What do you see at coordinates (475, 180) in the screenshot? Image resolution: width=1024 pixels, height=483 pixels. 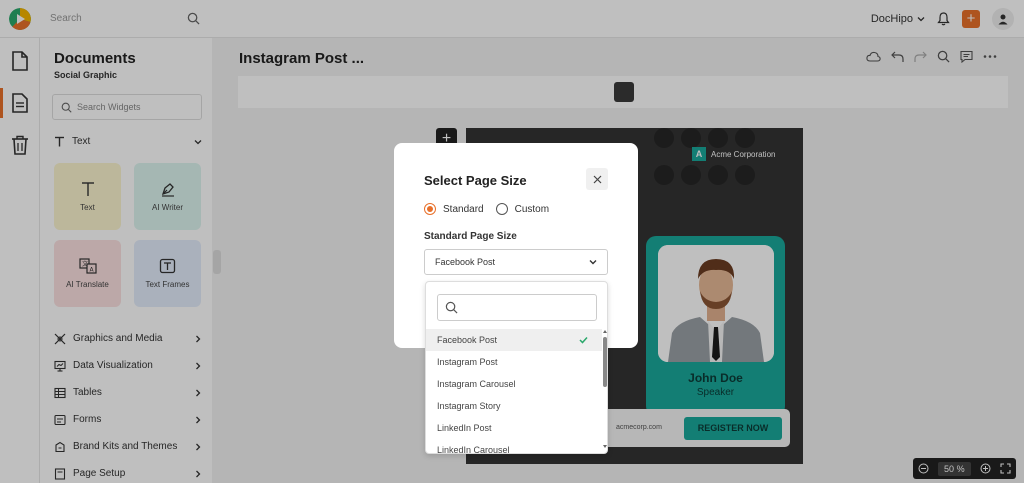 I see `modal-title: Select Page Size` at bounding box center [475, 180].